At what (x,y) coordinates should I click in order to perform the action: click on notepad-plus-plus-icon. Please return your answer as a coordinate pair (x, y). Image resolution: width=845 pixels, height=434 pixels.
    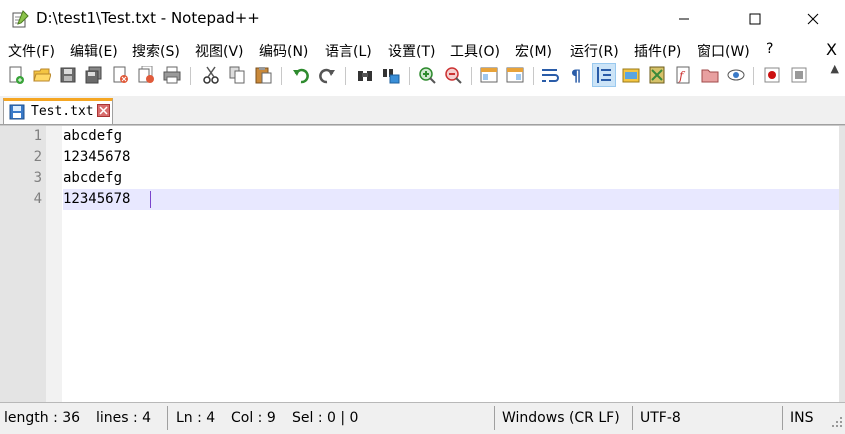
    Looking at the image, I should click on (20, 19).